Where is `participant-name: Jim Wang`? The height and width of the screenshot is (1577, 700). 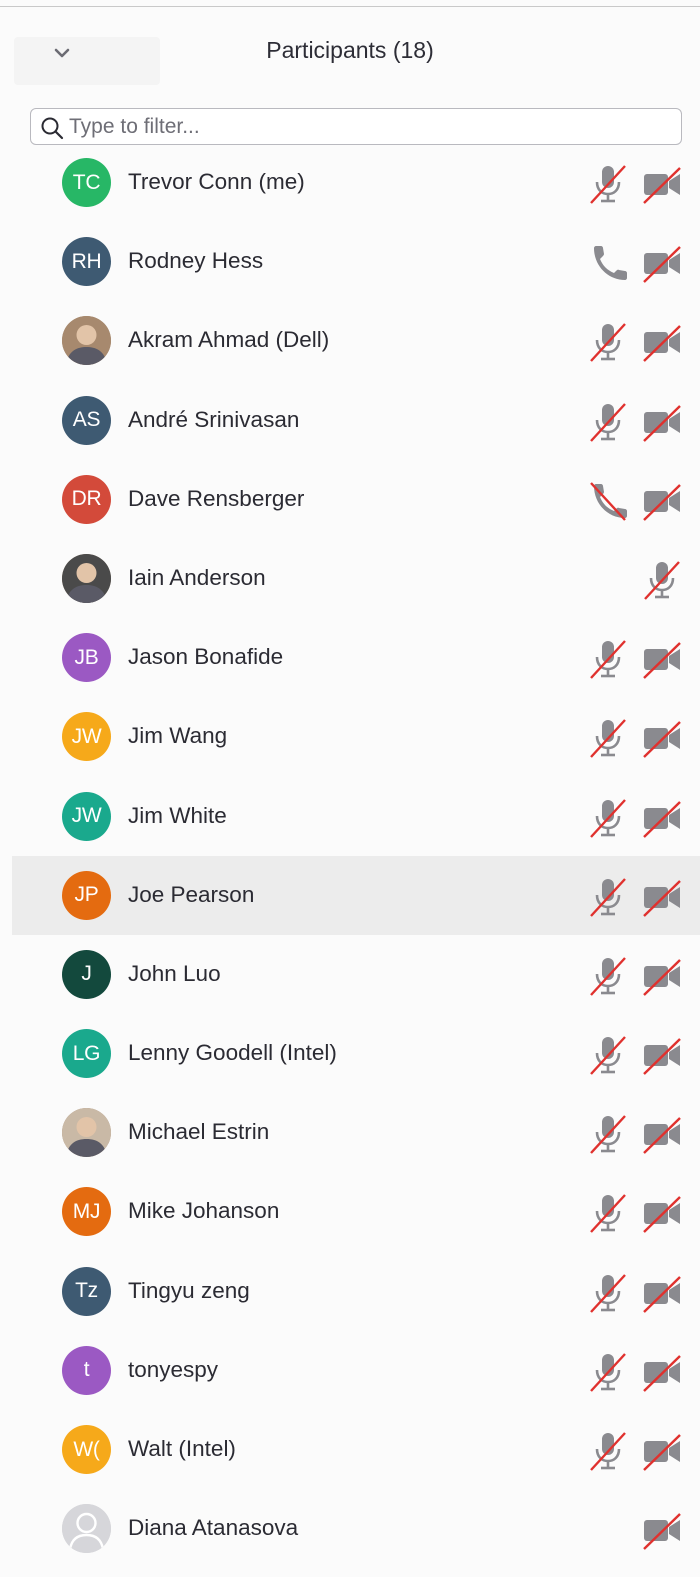
participant-name: Jim Wang is located at coordinates (178, 736).